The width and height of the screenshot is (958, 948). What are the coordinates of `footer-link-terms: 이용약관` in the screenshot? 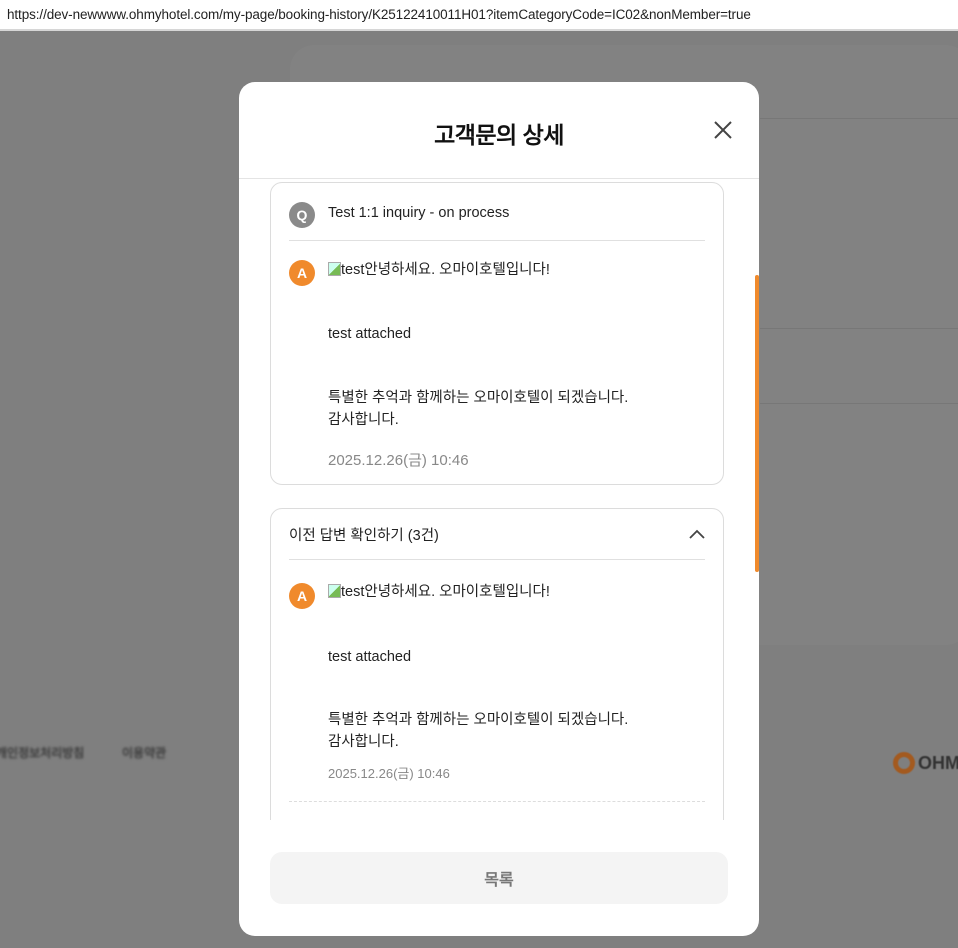 It's located at (144, 752).